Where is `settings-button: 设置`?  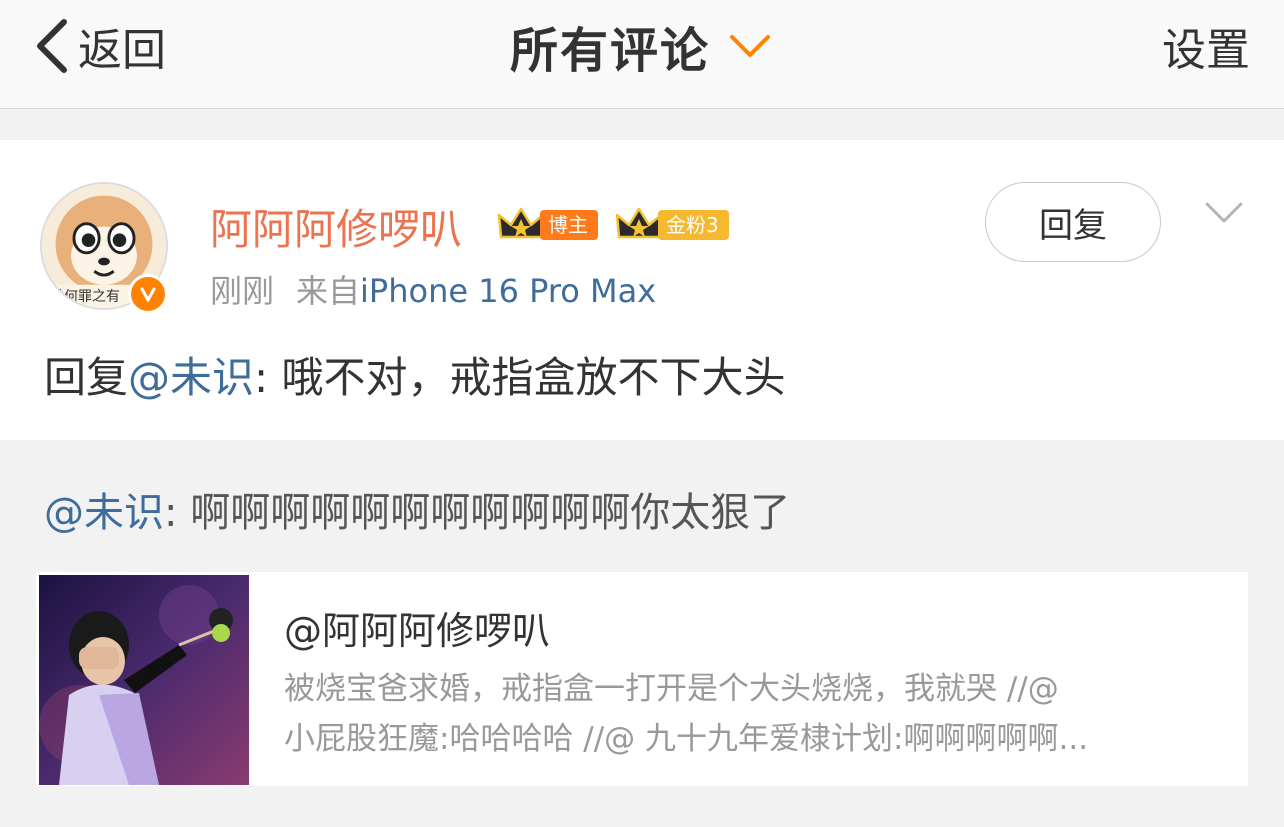 settings-button: 设置 is located at coordinates (1206, 46).